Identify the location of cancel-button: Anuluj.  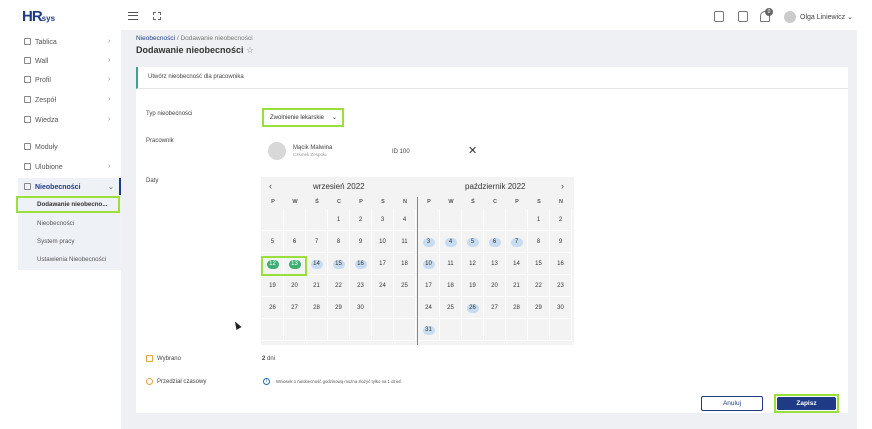
(732, 403).